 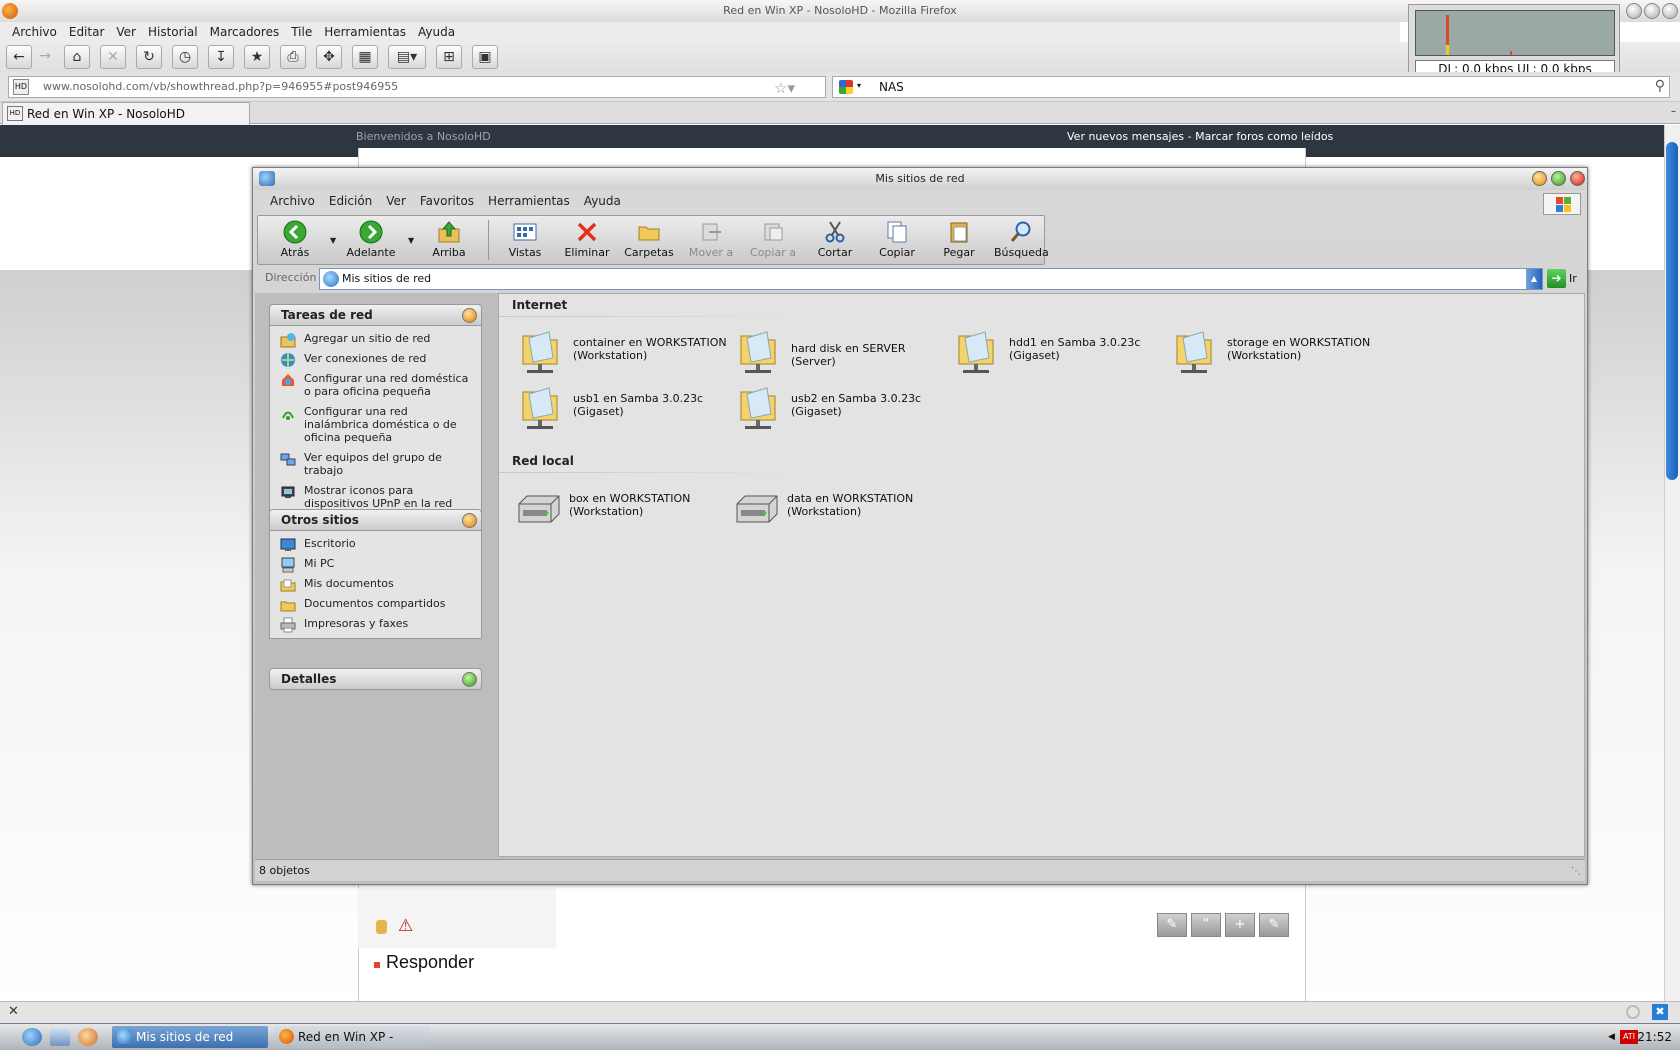 What do you see at coordinates (1060, 353) in the screenshot?
I see `network-share-item: hdd1 en Samba 3.0.23c (Gigaset)` at bounding box center [1060, 353].